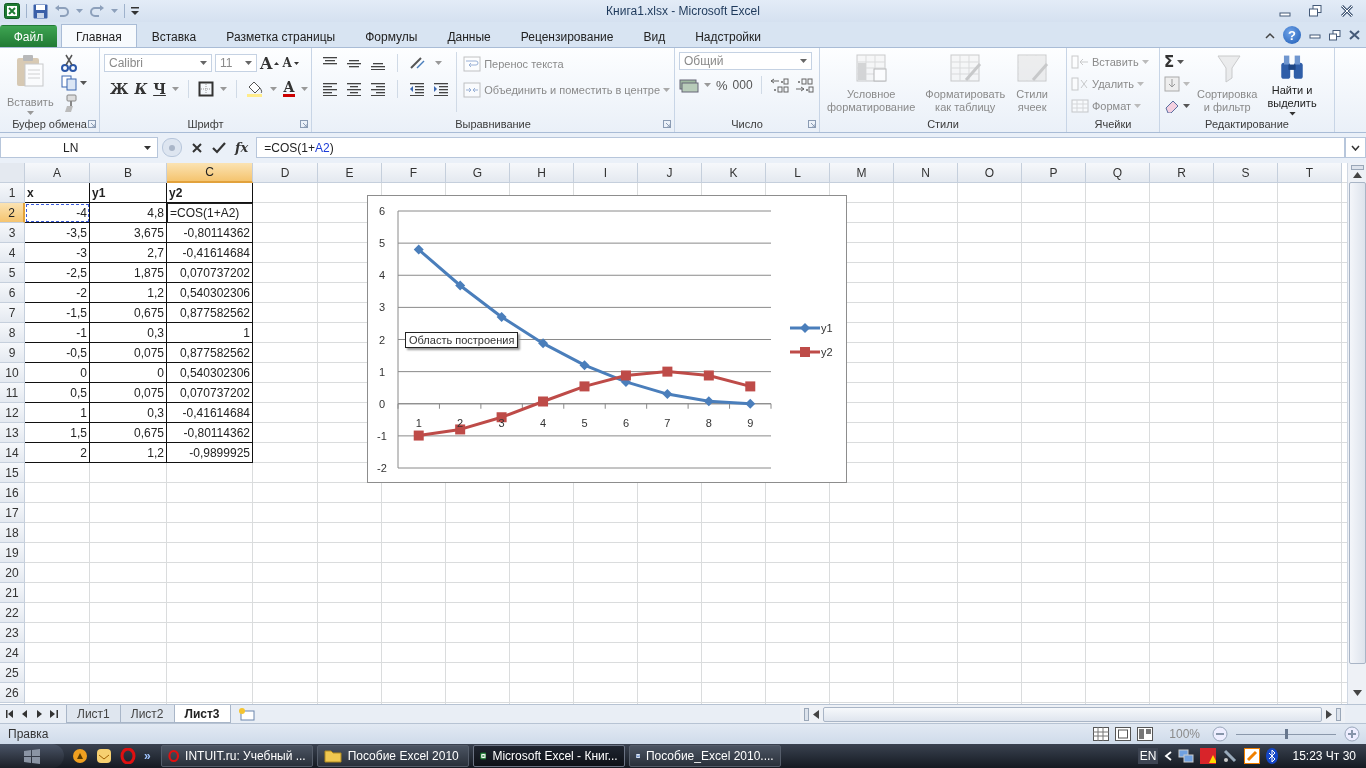 This screenshot has width=1366, height=768. I want to click on row-header: 26, so click(12, 693).